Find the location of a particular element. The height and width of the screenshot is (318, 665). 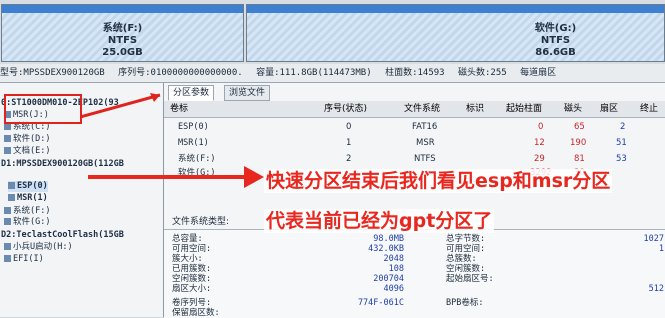

disk-serial: 序列号:0100000000000000. is located at coordinates (180, 73).